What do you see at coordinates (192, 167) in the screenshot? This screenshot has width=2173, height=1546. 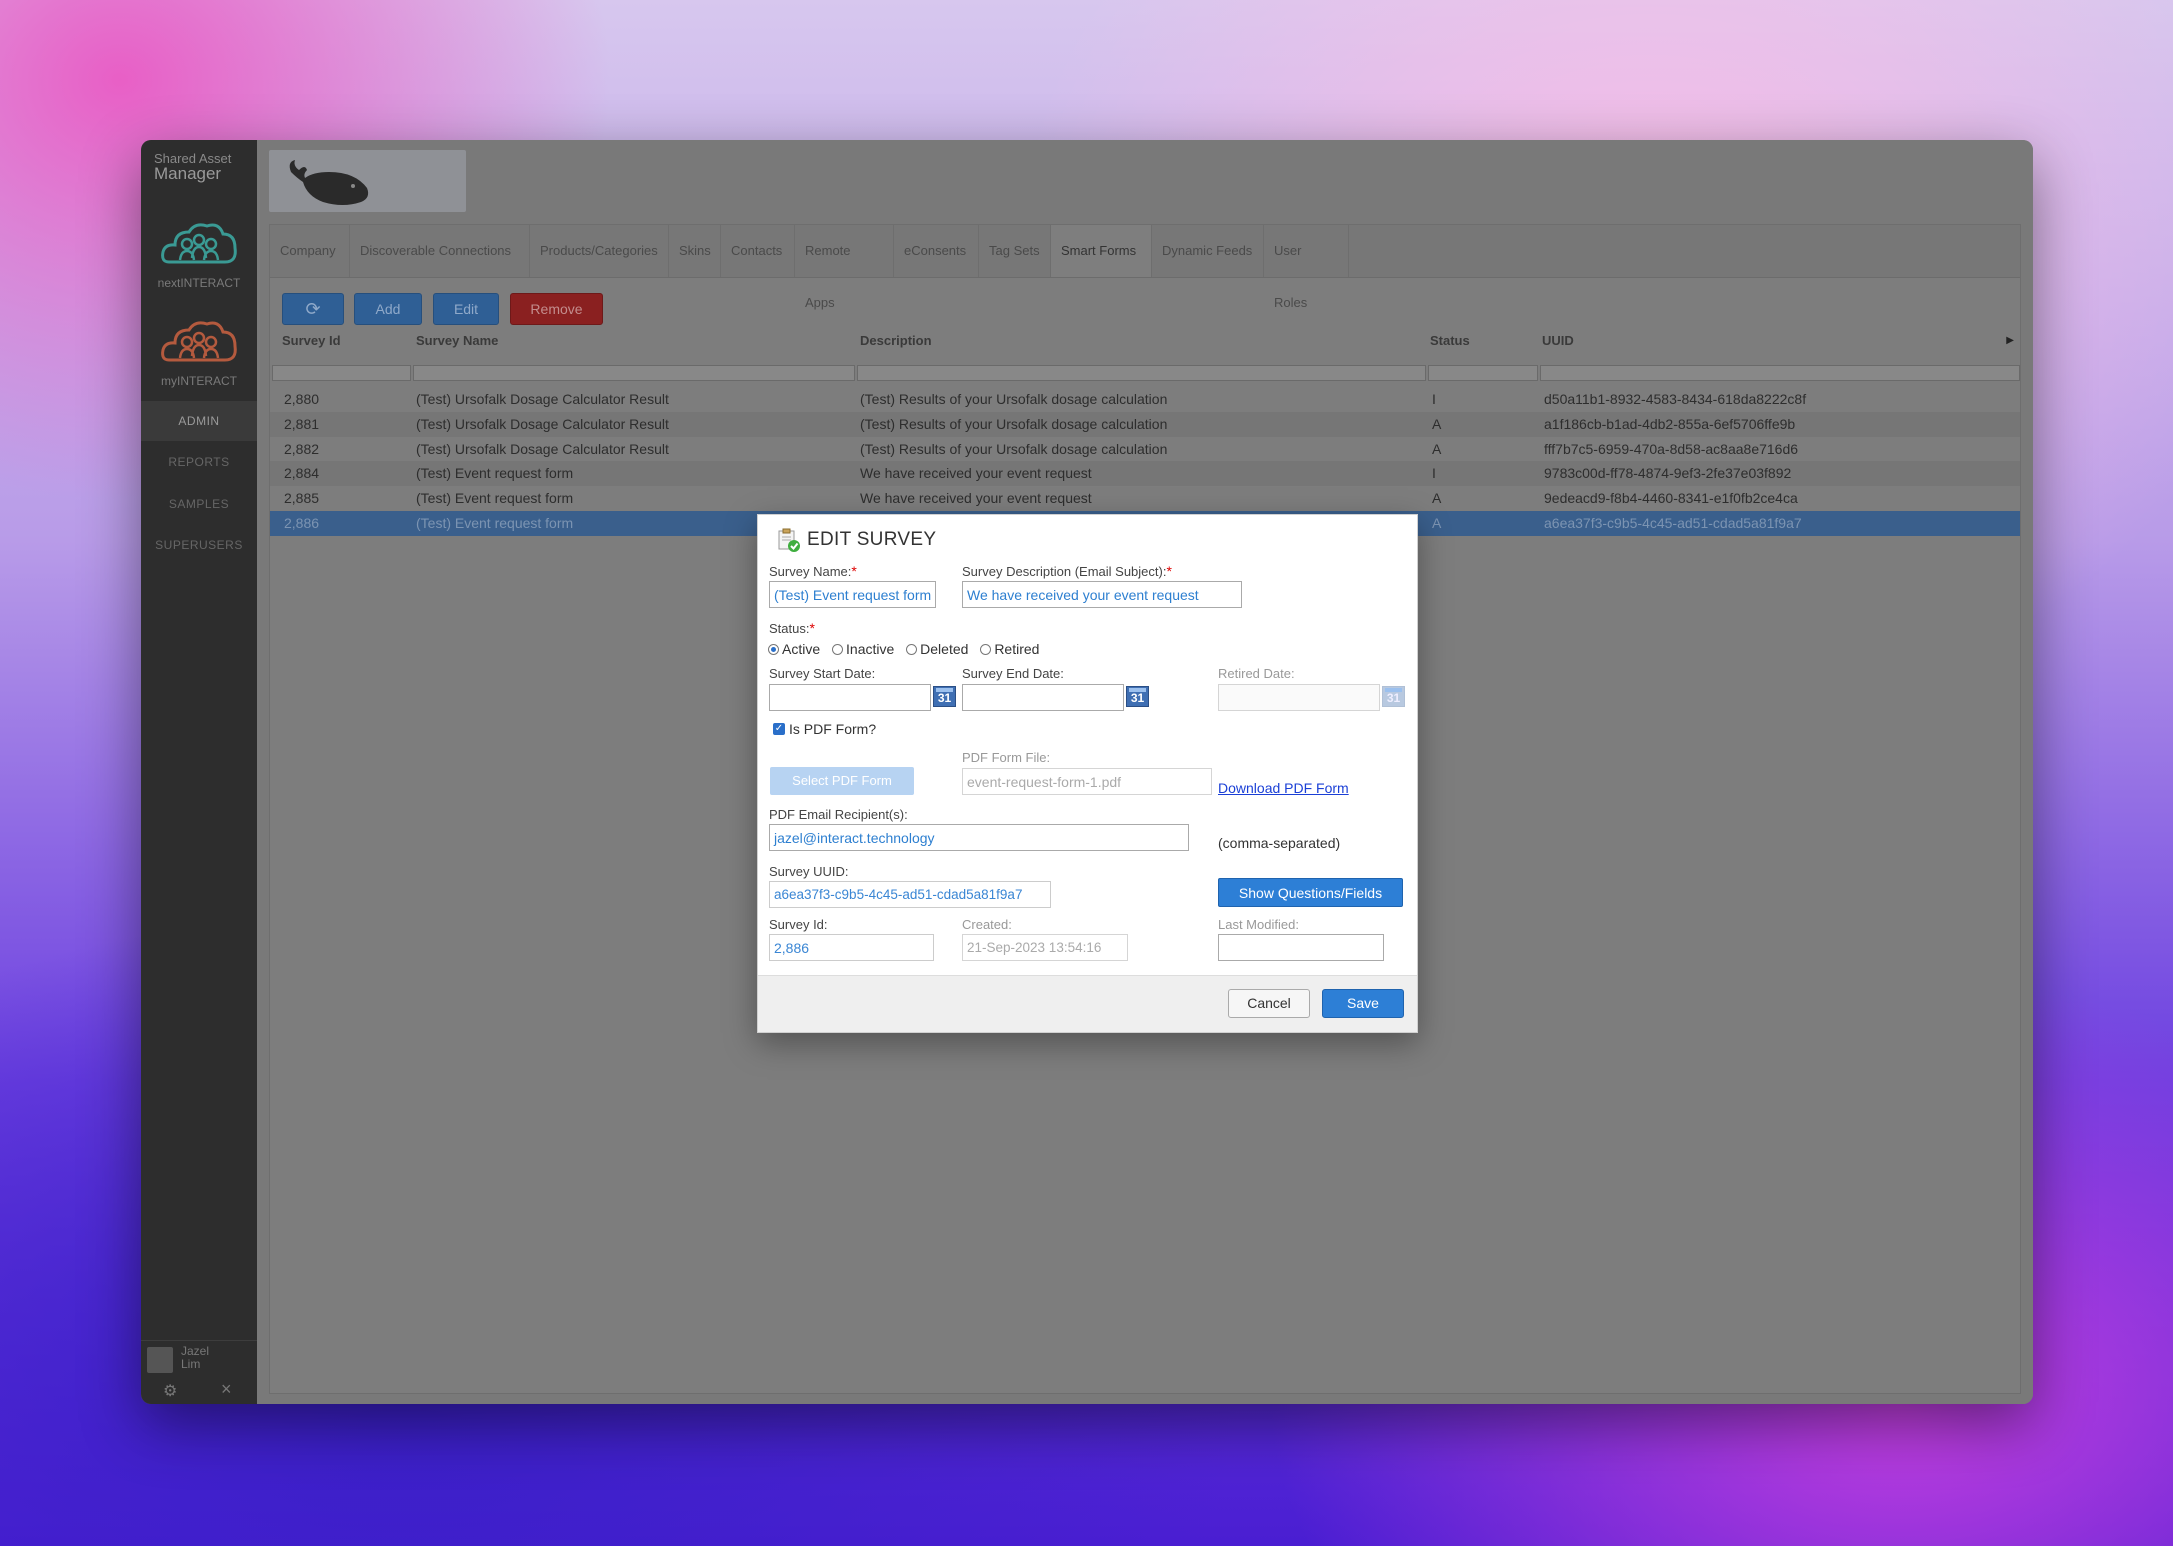 I see `app-brand: Shared Asset Manager` at bounding box center [192, 167].